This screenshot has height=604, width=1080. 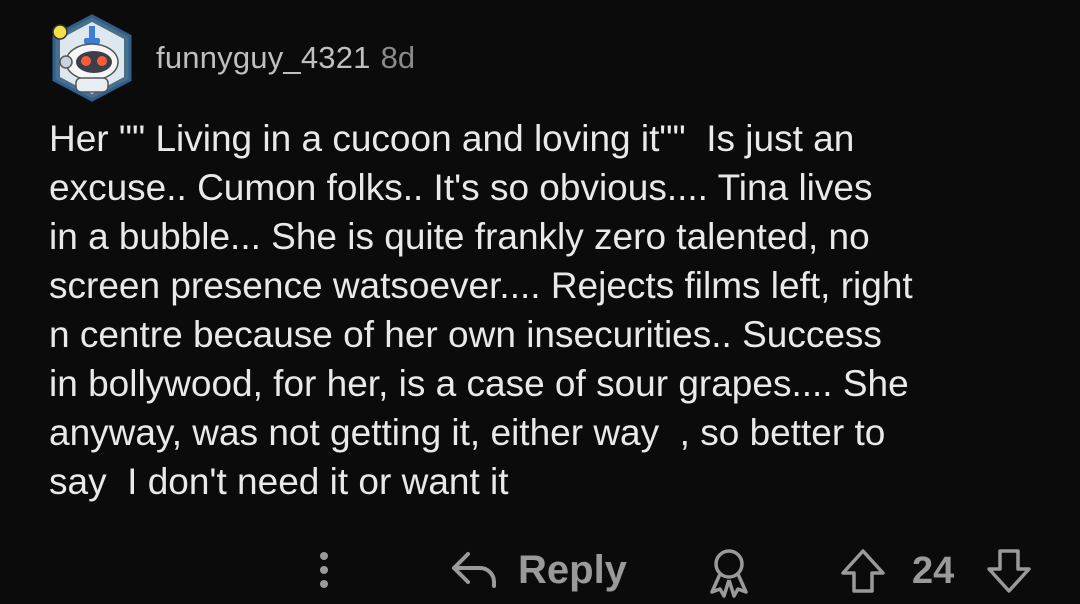 I want to click on author-username: funnyguy_4321, so click(x=263, y=58).